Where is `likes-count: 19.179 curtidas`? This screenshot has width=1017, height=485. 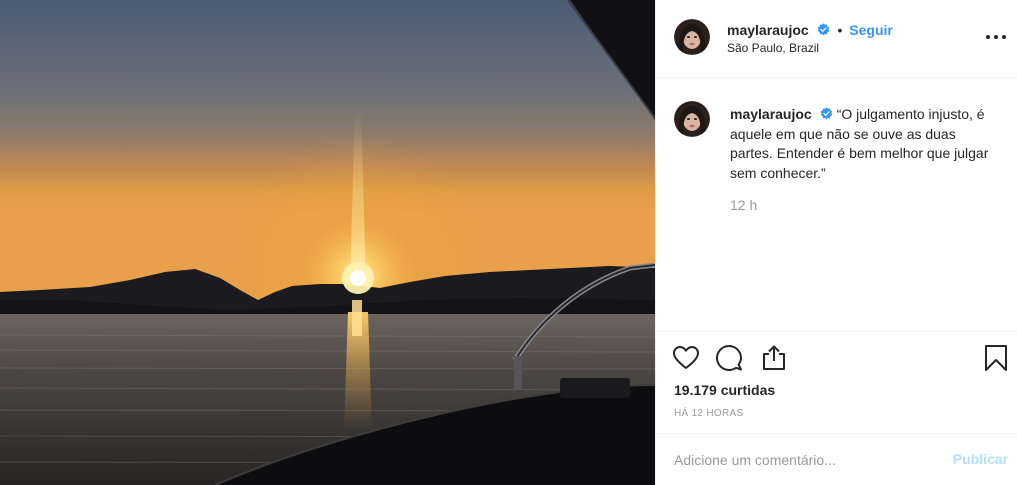 likes-count: 19.179 curtidas is located at coordinates (724, 390).